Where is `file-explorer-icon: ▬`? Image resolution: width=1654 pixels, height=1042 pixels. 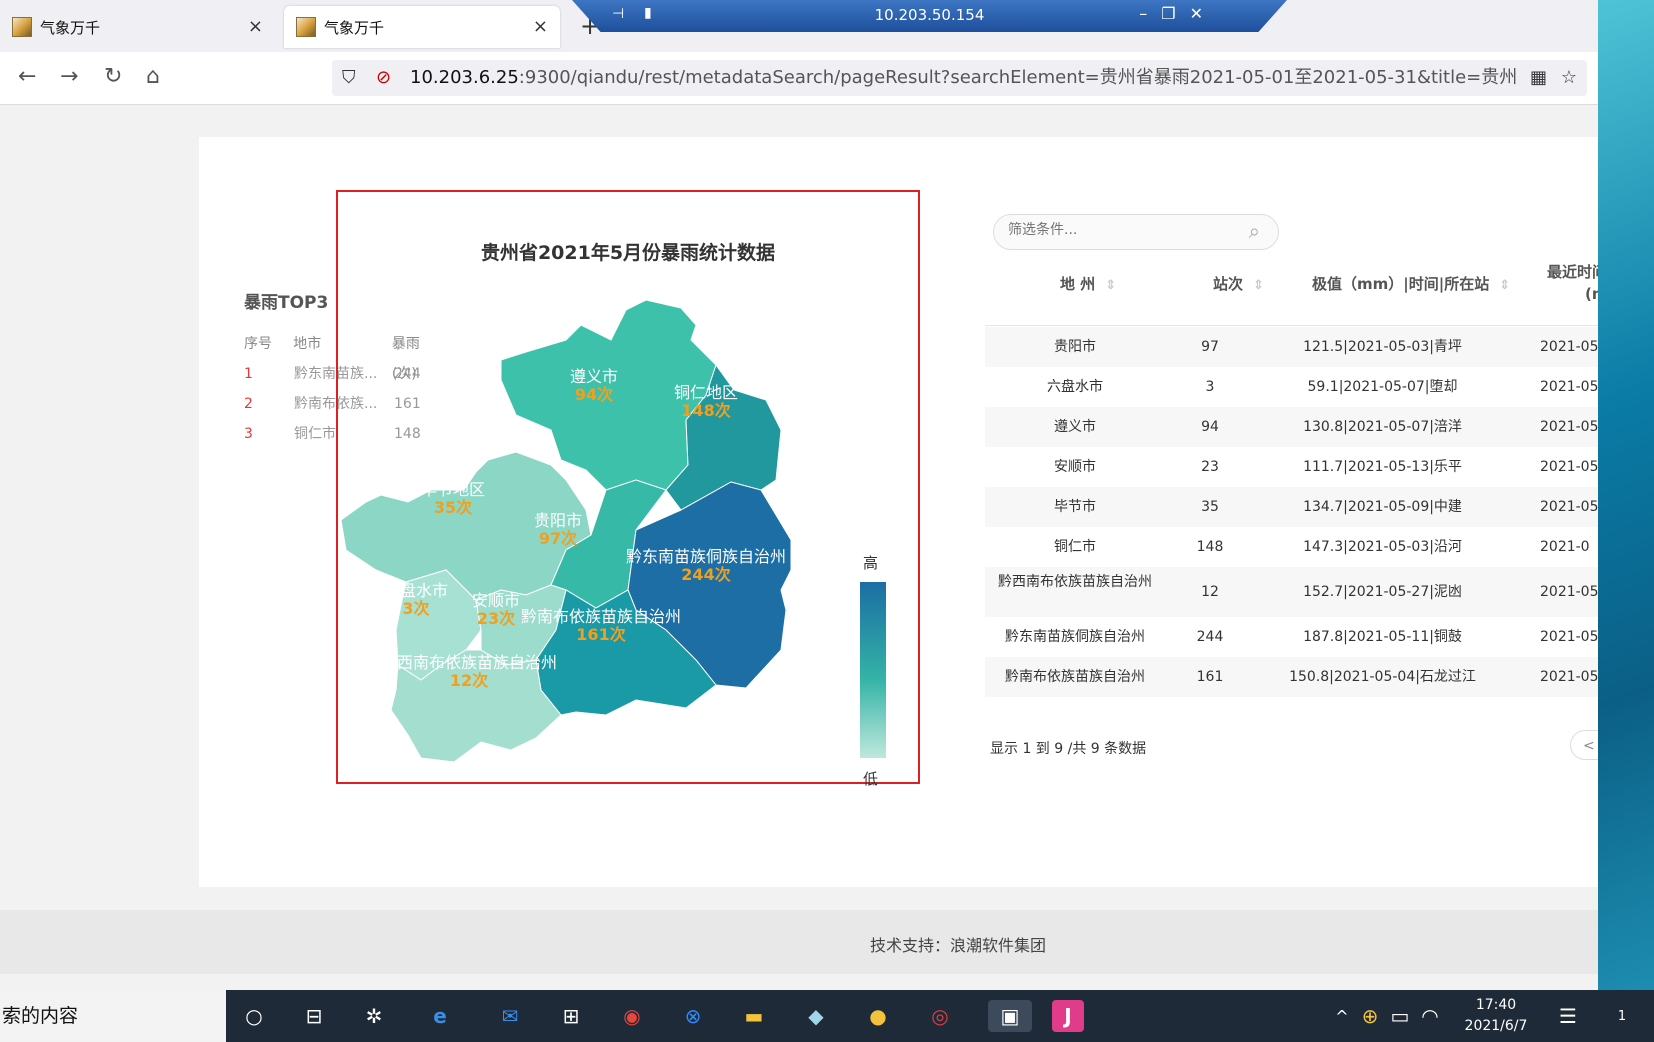
file-explorer-icon: ▬ is located at coordinates (754, 1016).